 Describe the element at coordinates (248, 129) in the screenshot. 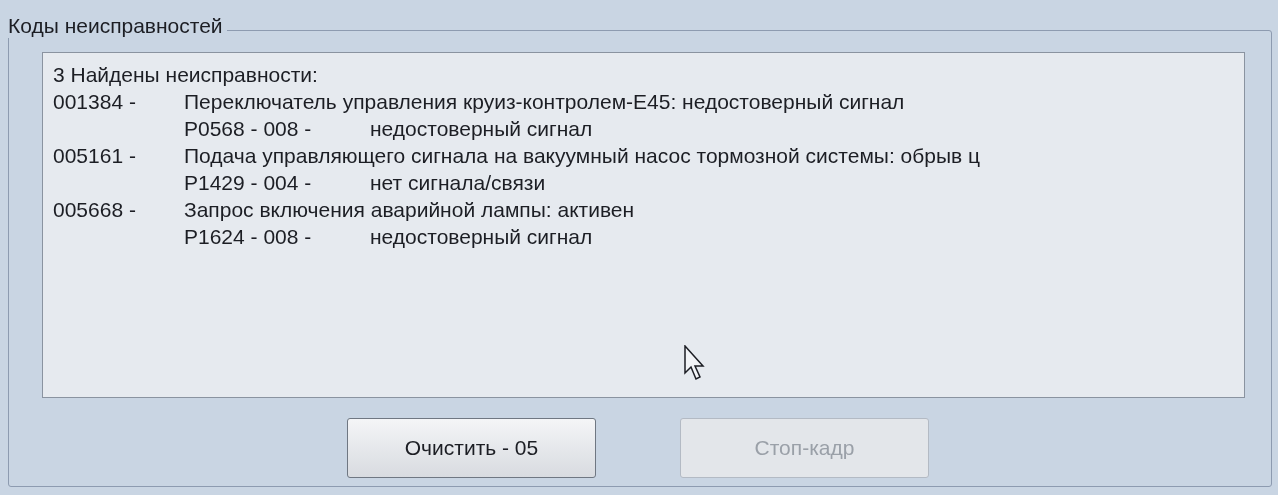

I see `detail-code: P0568 - 008 -` at that location.